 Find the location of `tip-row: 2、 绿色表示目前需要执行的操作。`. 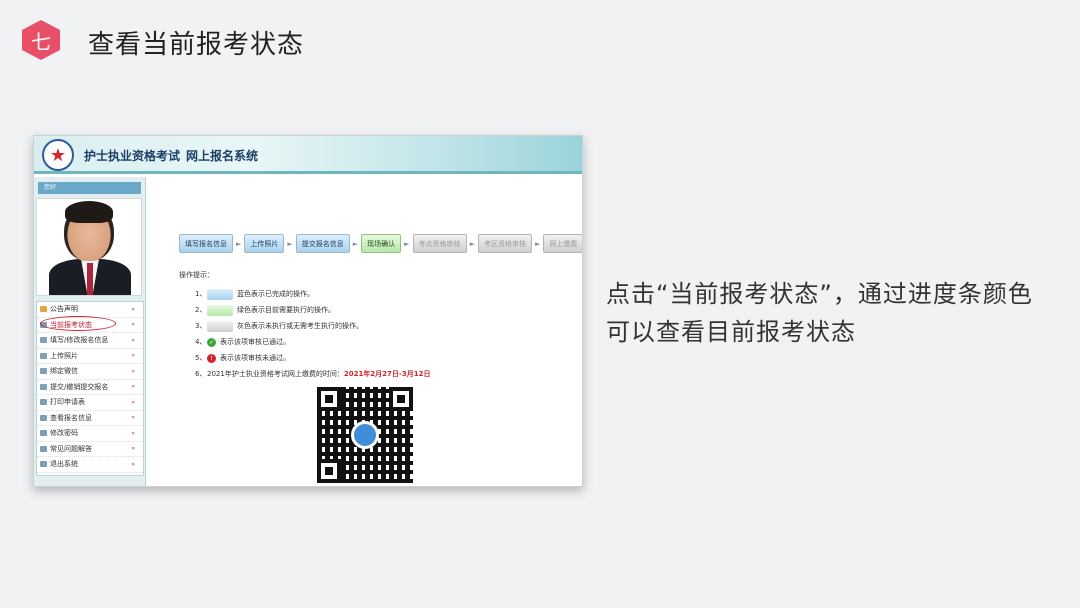

tip-row: 2、 绿色表示目前需要执行的操作。 is located at coordinates (265, 310).